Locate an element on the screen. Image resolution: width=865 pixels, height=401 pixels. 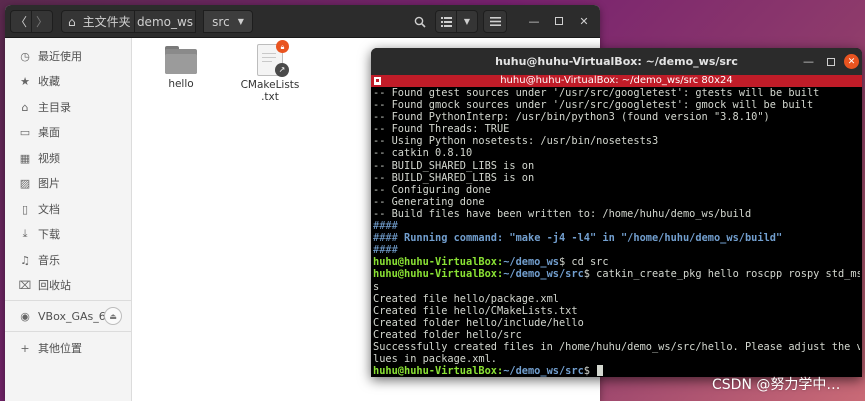
lock-icon: 🔒︎ is located at coordinates (282, 46).